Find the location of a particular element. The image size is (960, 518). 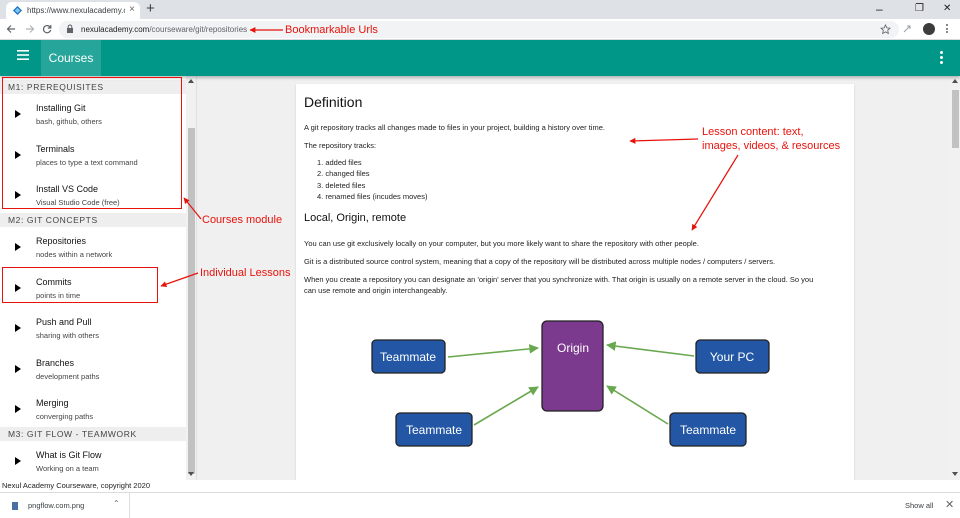

more-vert-icon is located at coordinates (942, 58).